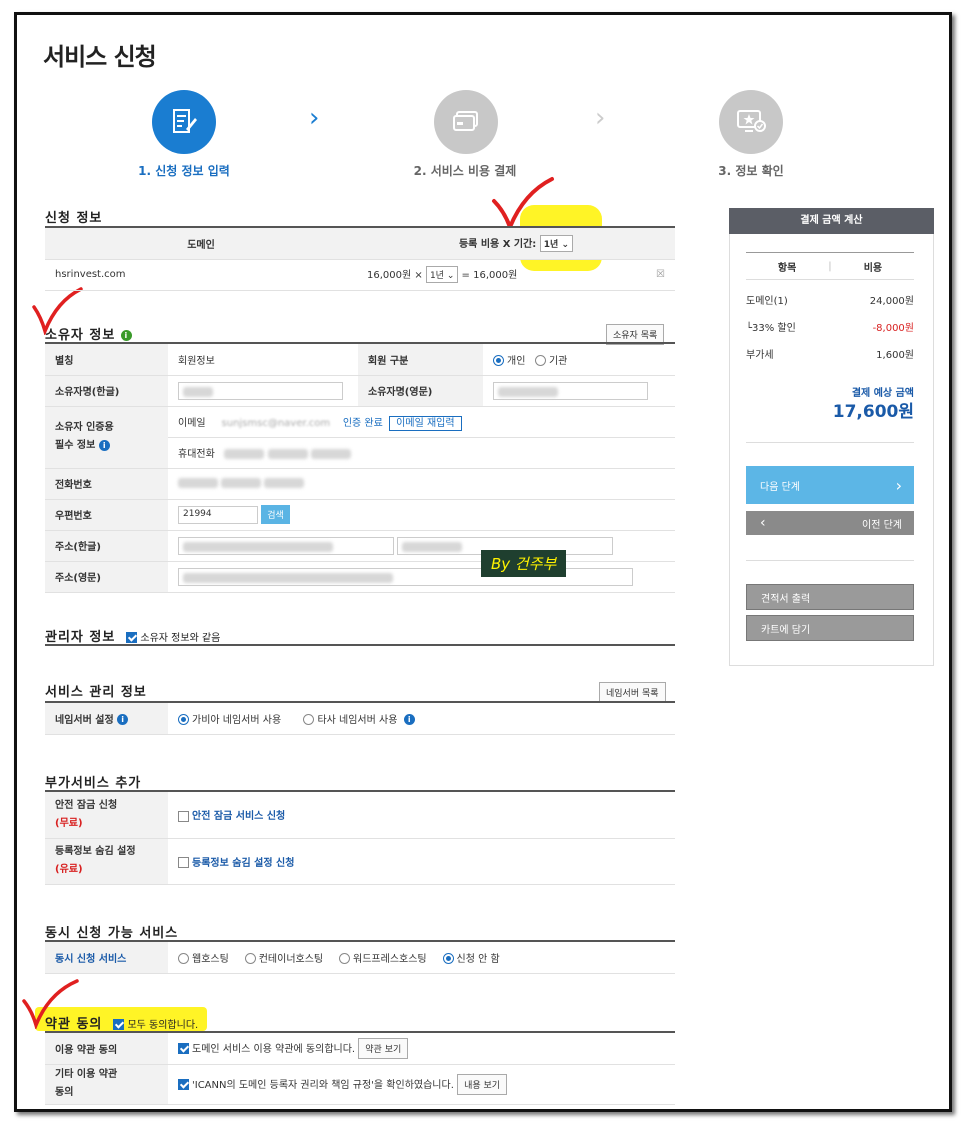  What do you see at coordinates (420, 360) in the screenshot?
I see `member-type-label: 회원 구분` at bounding box center [420, 360].